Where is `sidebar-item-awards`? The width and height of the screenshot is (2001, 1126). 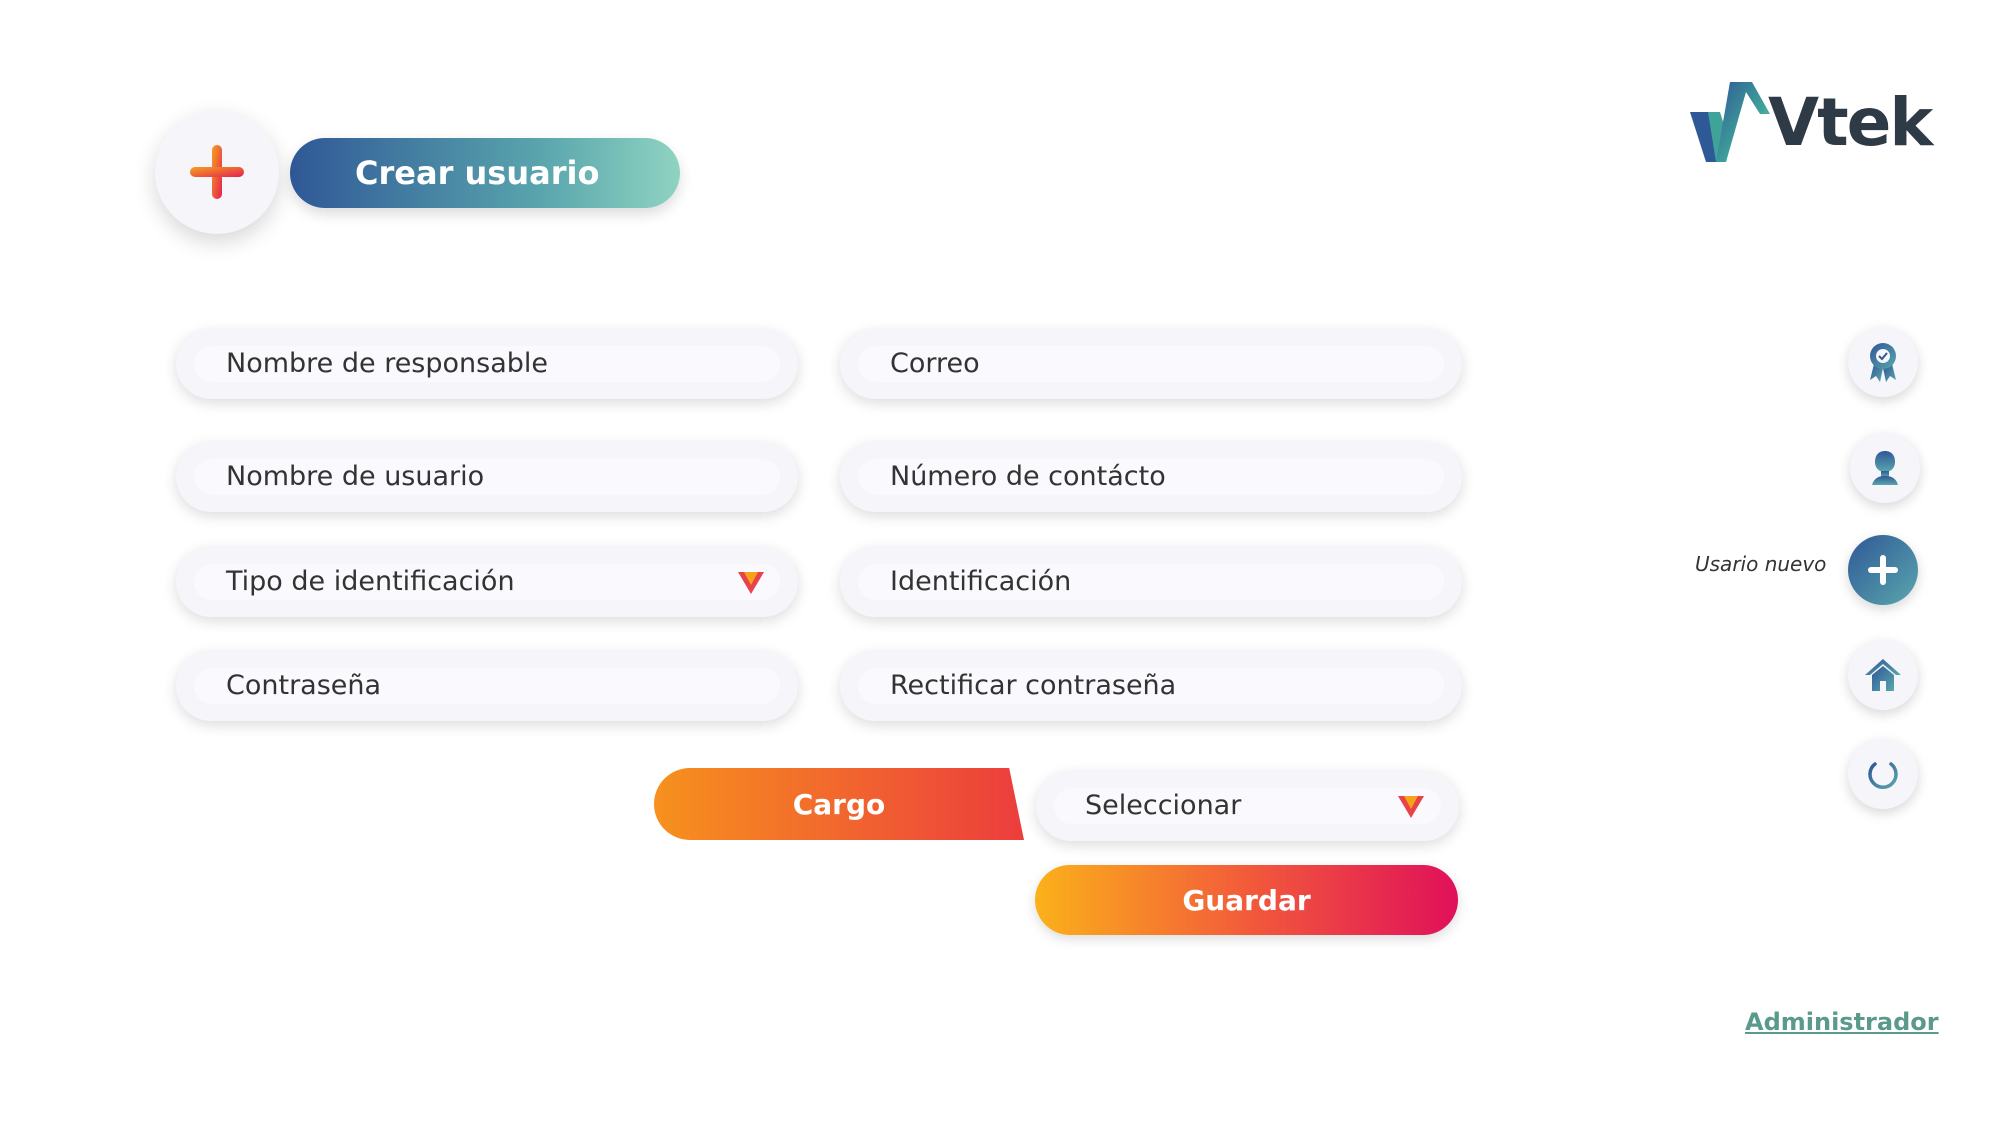
sidebar-item-awards is located at coordinates (1883, 362).